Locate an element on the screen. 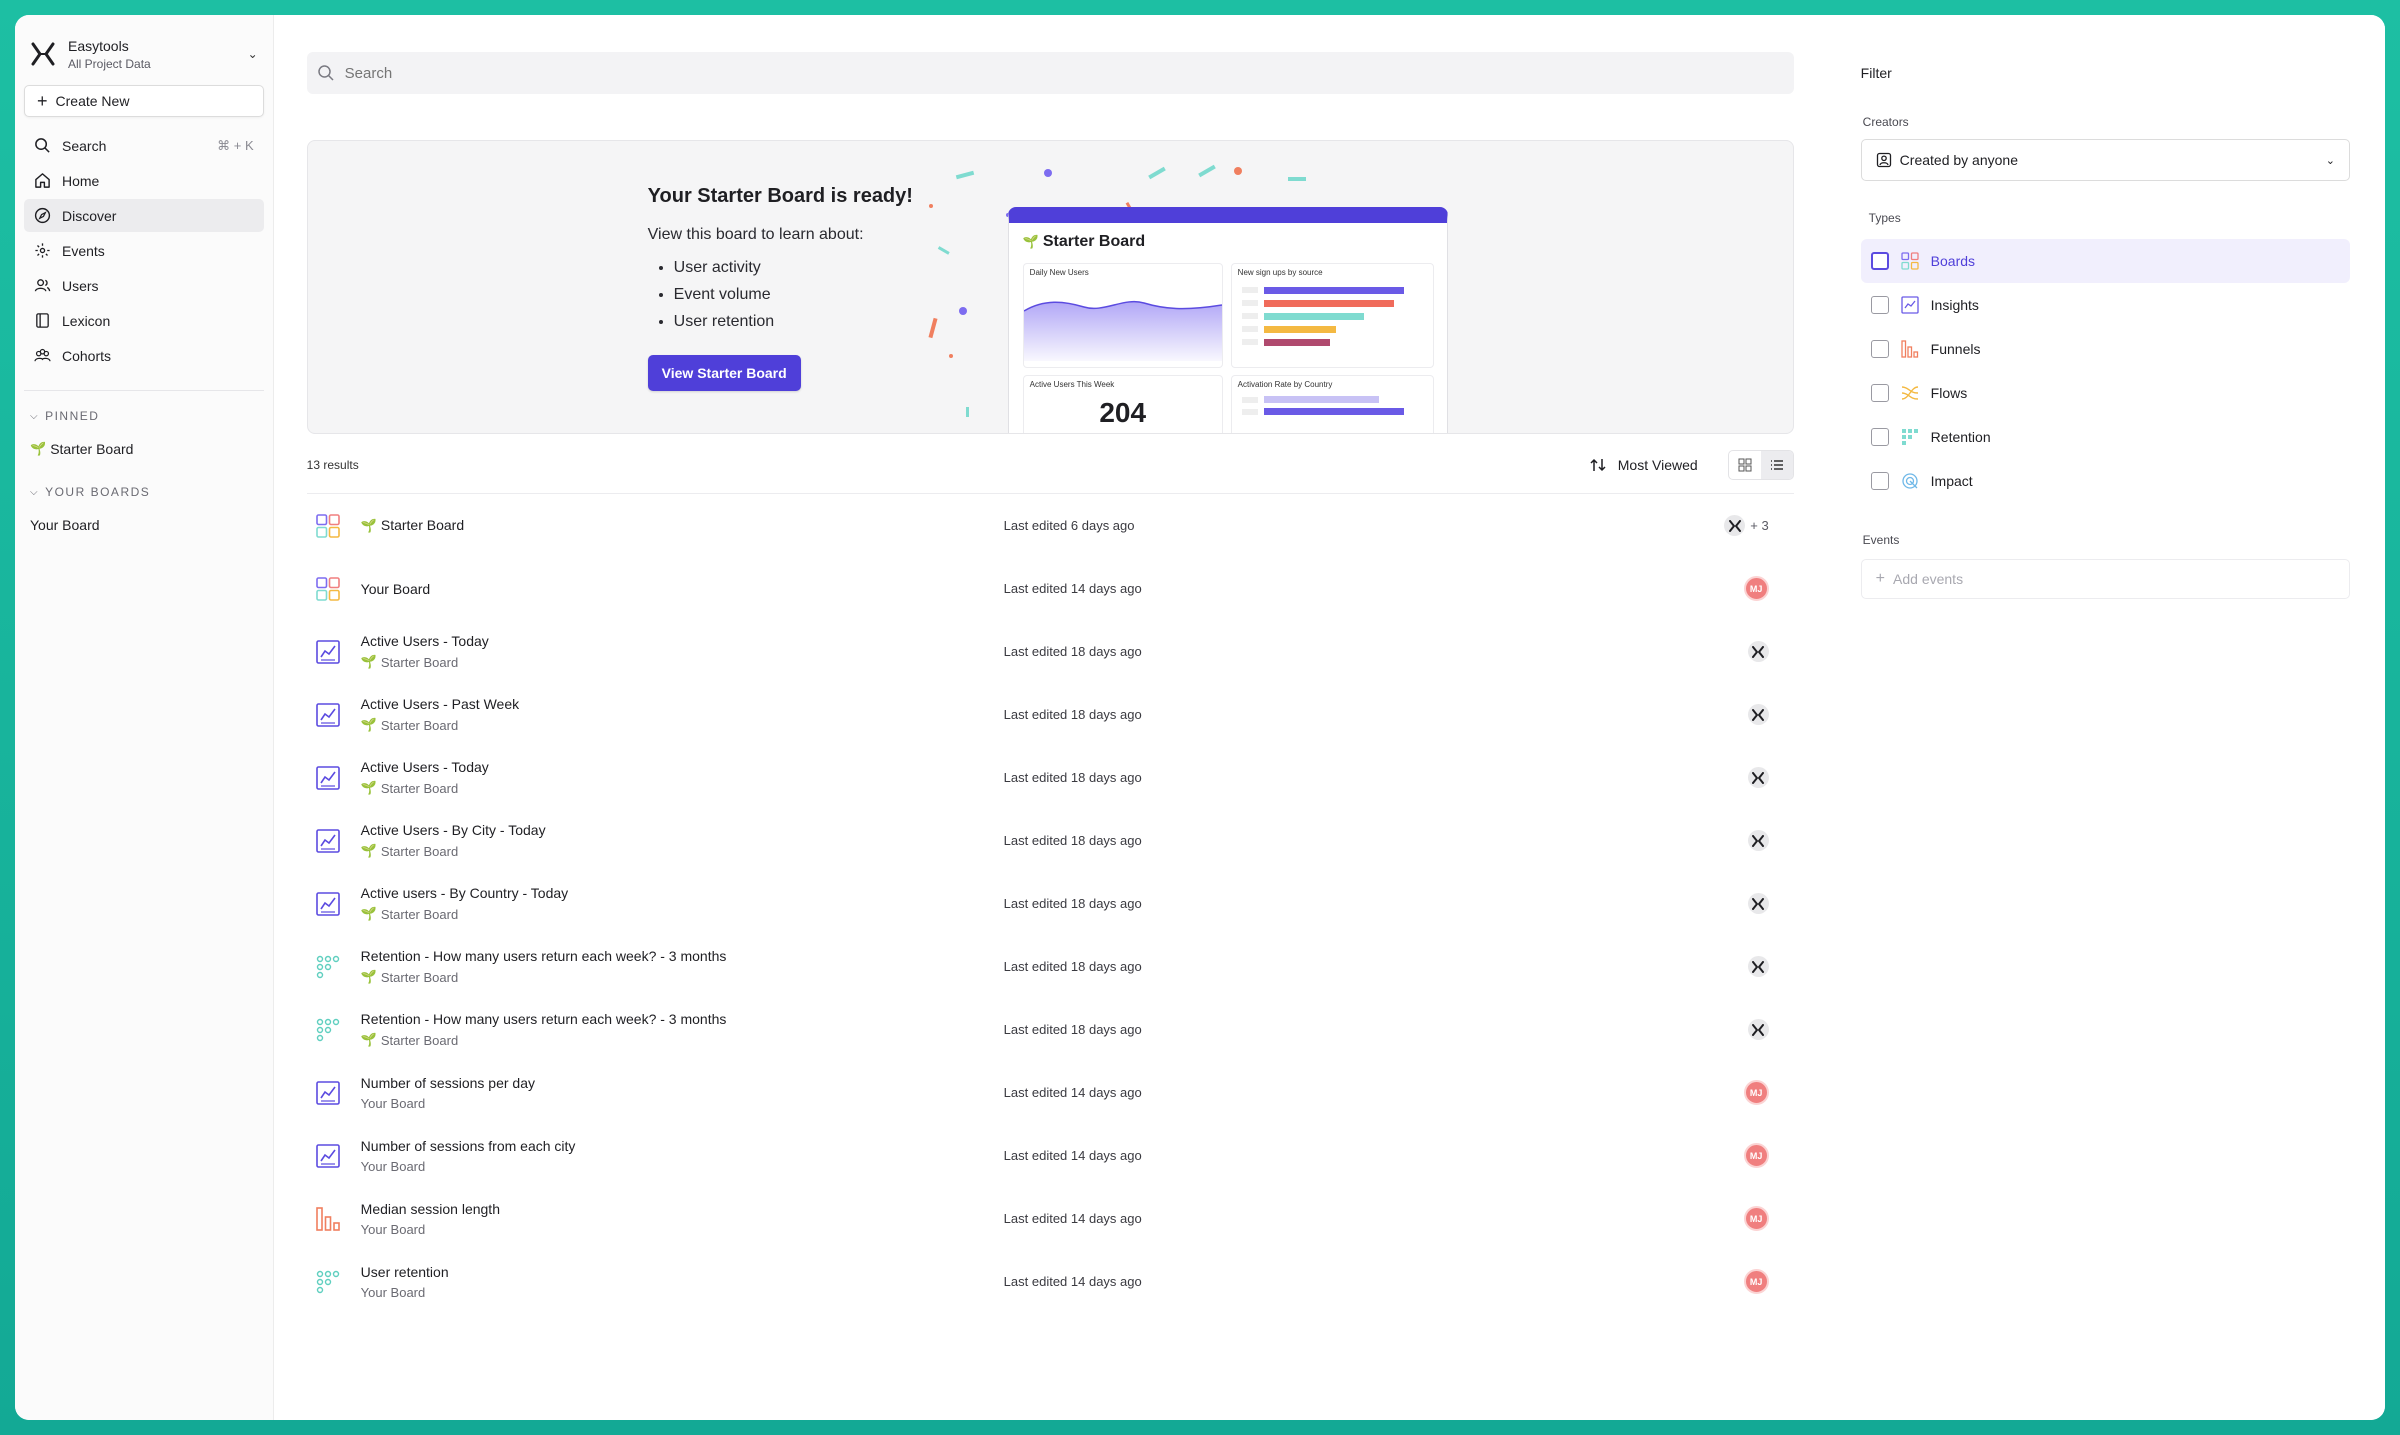 Image resolution: width=2400 pixels, height=1435 pixels. row-title-text: Starter Board is located at coordinates (422, 525).